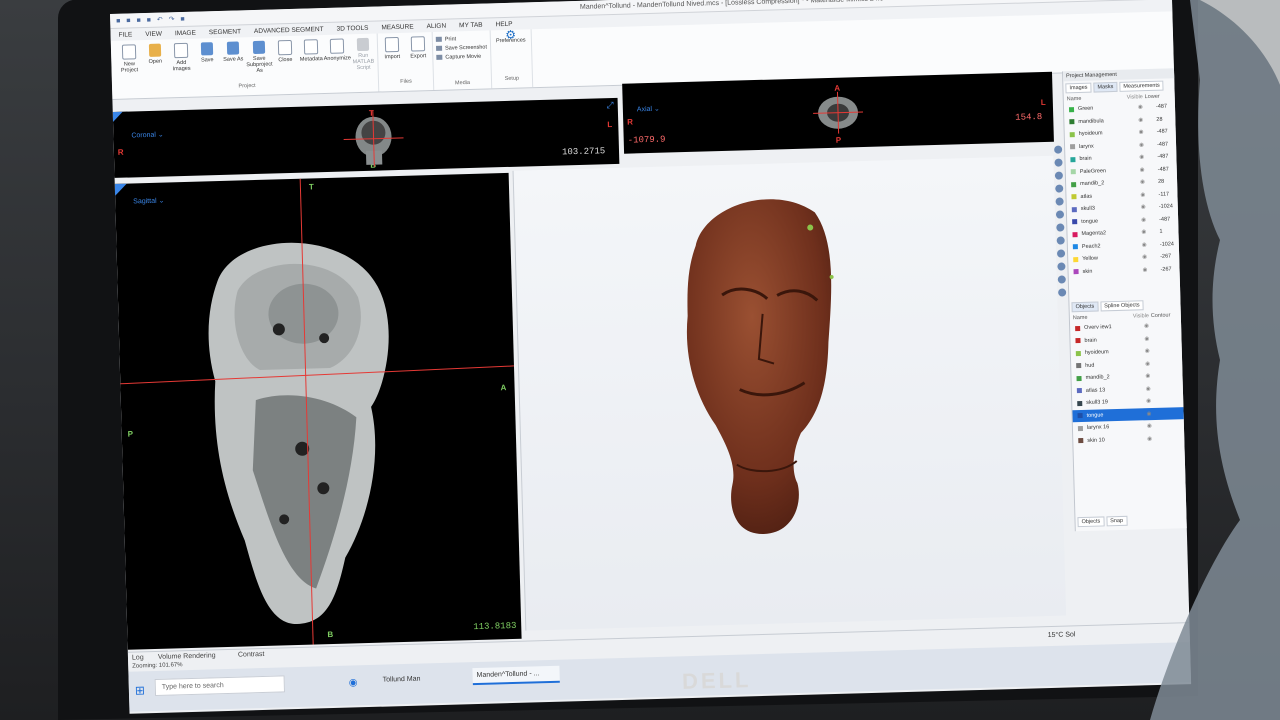 Image resolution: width=1280 pixels, height=720 pixels. I want to click on maximize-icon: ⤢, so click(610, 105).